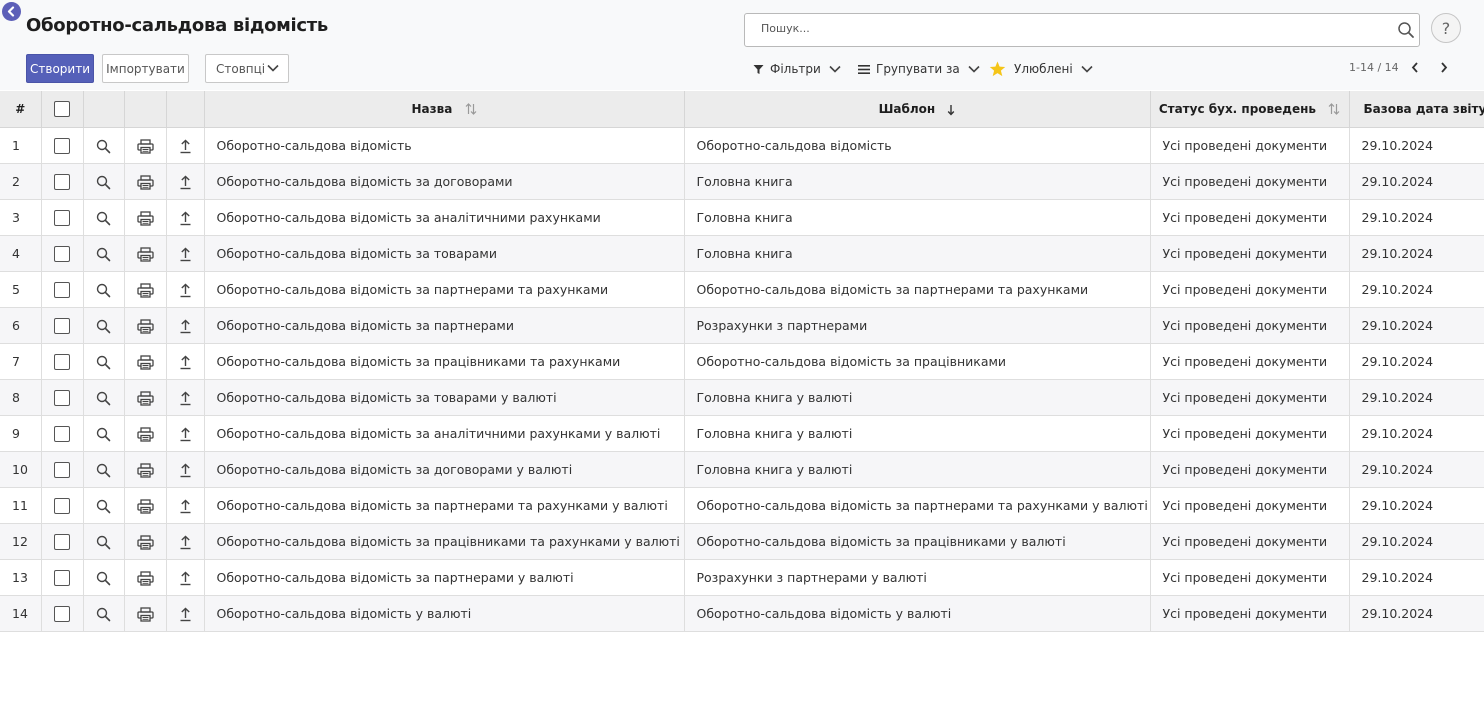 The height and width of the screenshot is (710, 1484). I want to click on chevron-down-icon, so click(273, 68).